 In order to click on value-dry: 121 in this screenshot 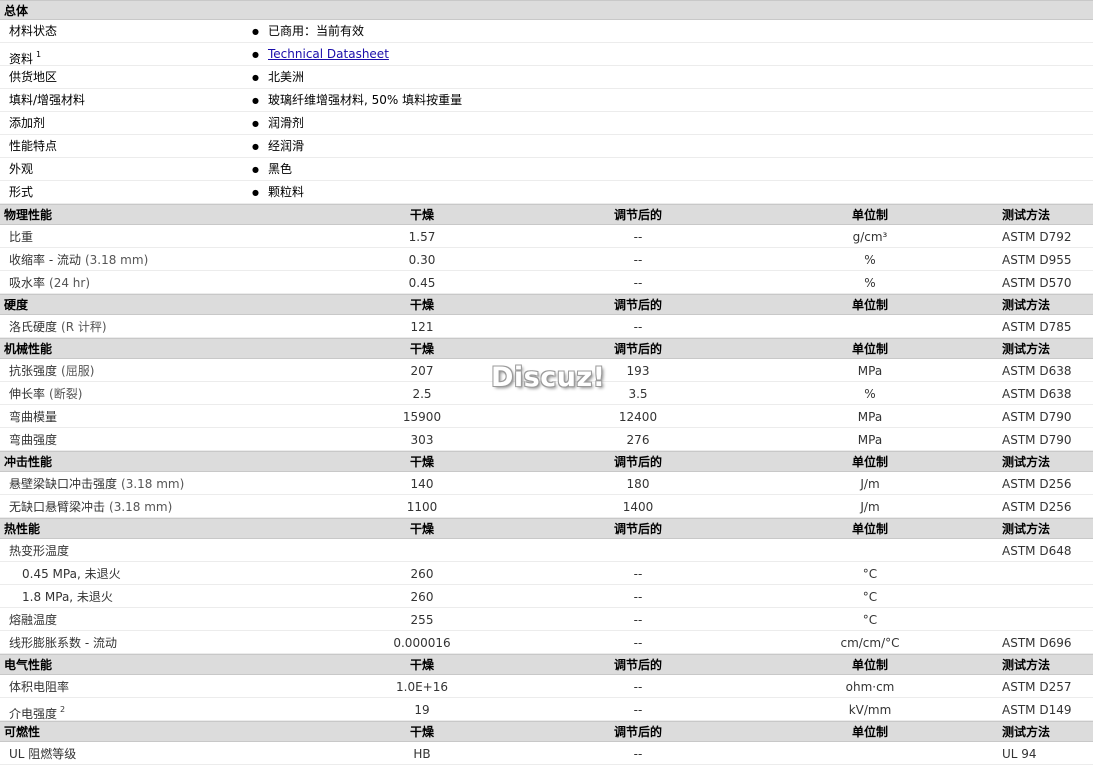, I will do `click(422, 327)`.